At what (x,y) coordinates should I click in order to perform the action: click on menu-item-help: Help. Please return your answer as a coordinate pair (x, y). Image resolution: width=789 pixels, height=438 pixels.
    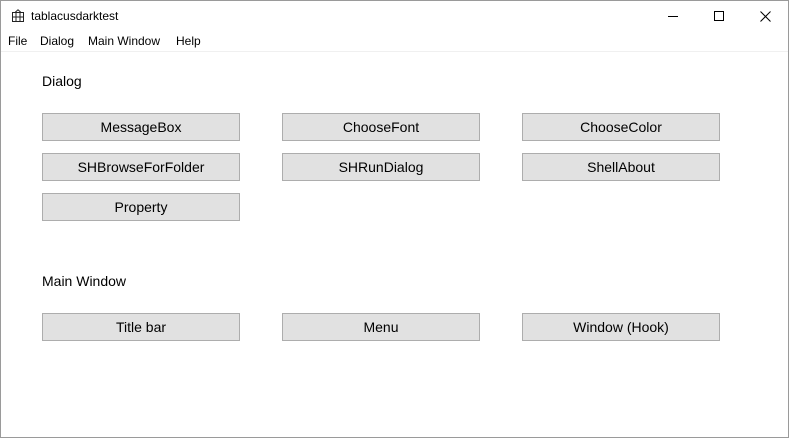
    Looking at the image, I should click on (188, 41).